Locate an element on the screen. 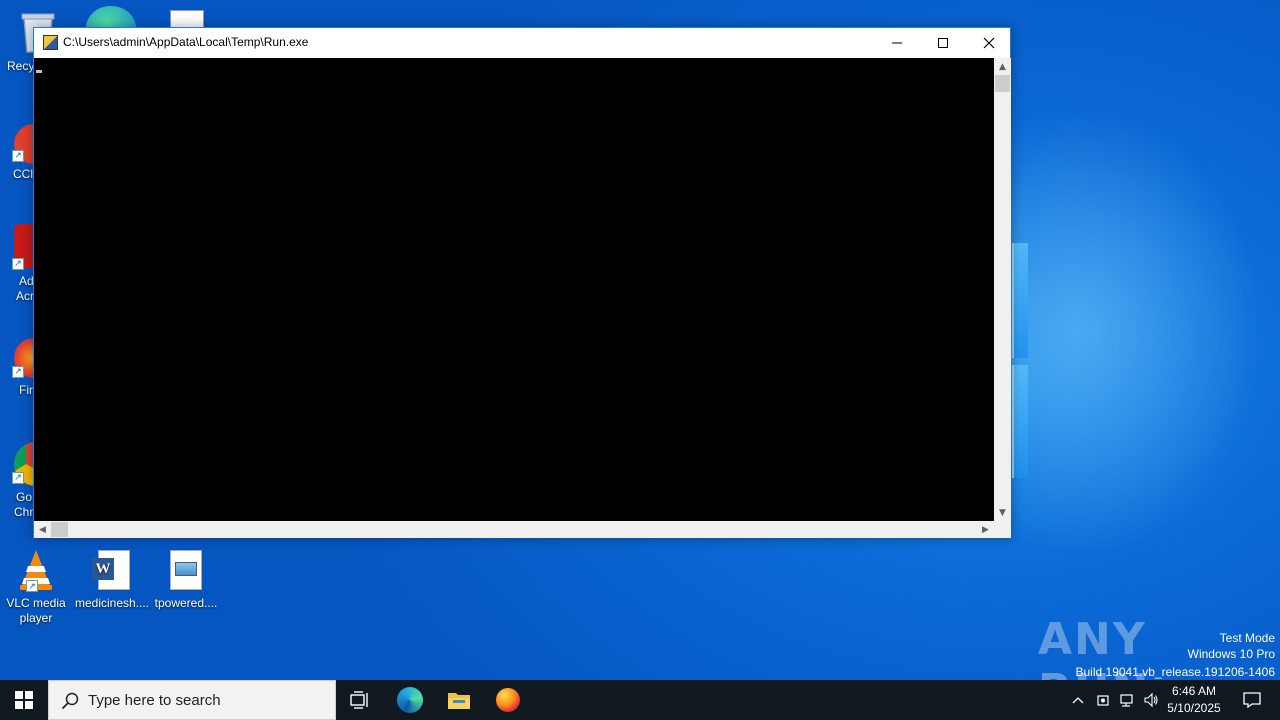 Image resolution: width=1280 pixels, height=720 pixels. horizontal-scroll-thumb is located at coordinates (59, 529).